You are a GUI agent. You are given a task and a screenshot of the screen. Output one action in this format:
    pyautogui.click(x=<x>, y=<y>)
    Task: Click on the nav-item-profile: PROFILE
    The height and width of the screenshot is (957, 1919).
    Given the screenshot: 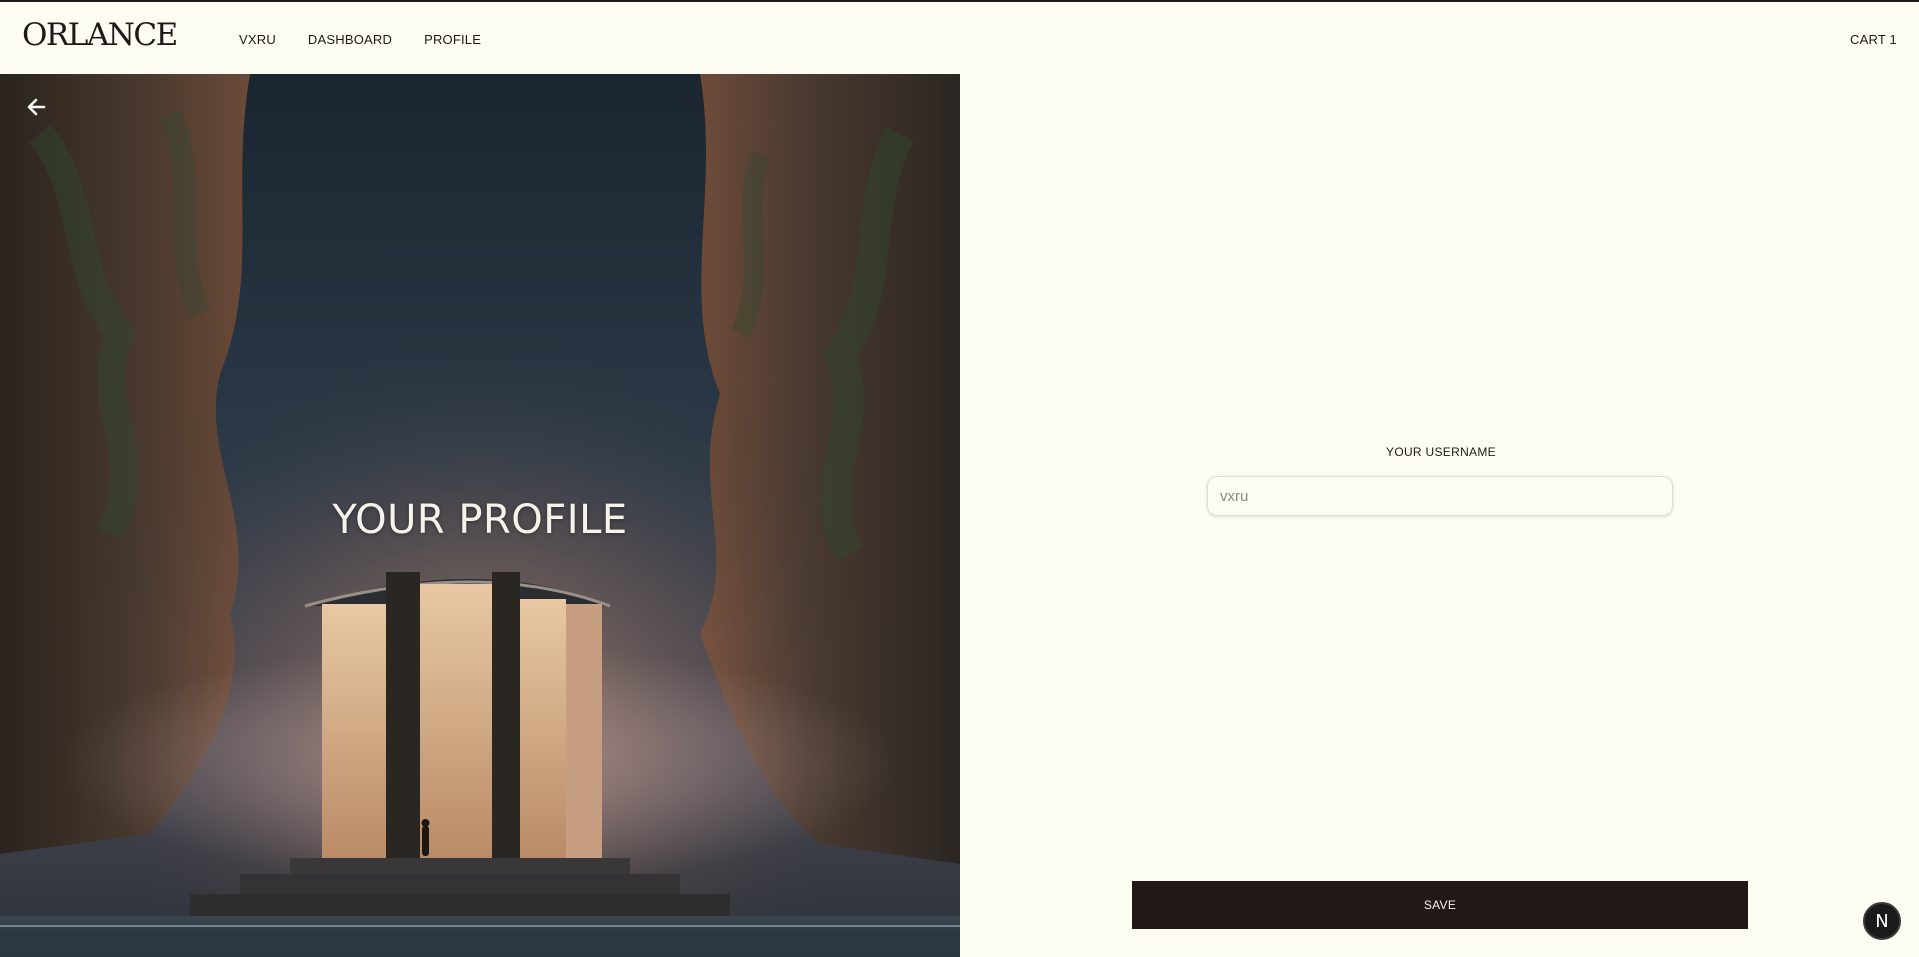 What is the action you would take?
    pyautogui.click(x=452, y=39)
    